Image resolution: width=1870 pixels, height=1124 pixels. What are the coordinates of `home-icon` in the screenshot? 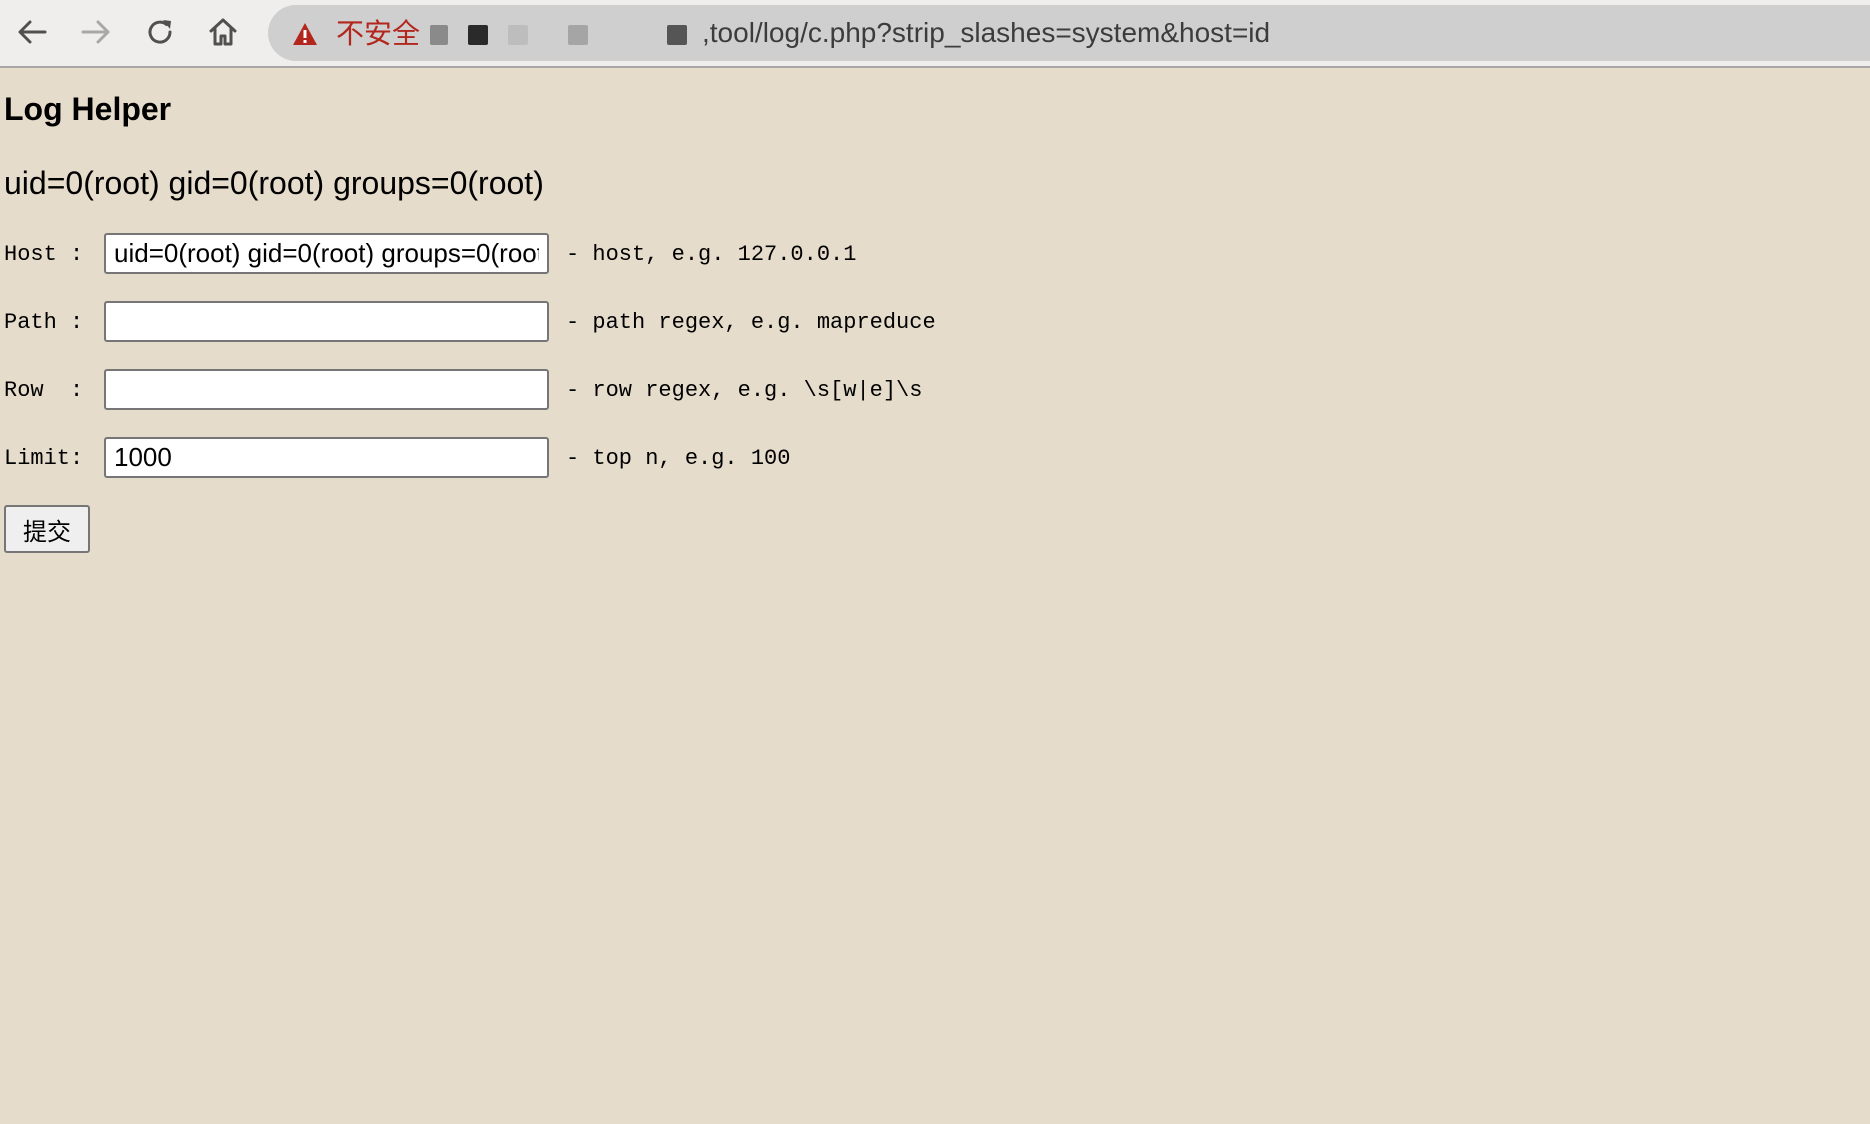 It's located at (223, 32).